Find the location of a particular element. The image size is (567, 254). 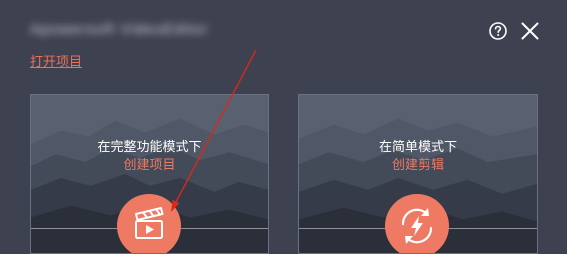

app-title: Apowersoft VideoEditor is located at coordinates (119, 29).